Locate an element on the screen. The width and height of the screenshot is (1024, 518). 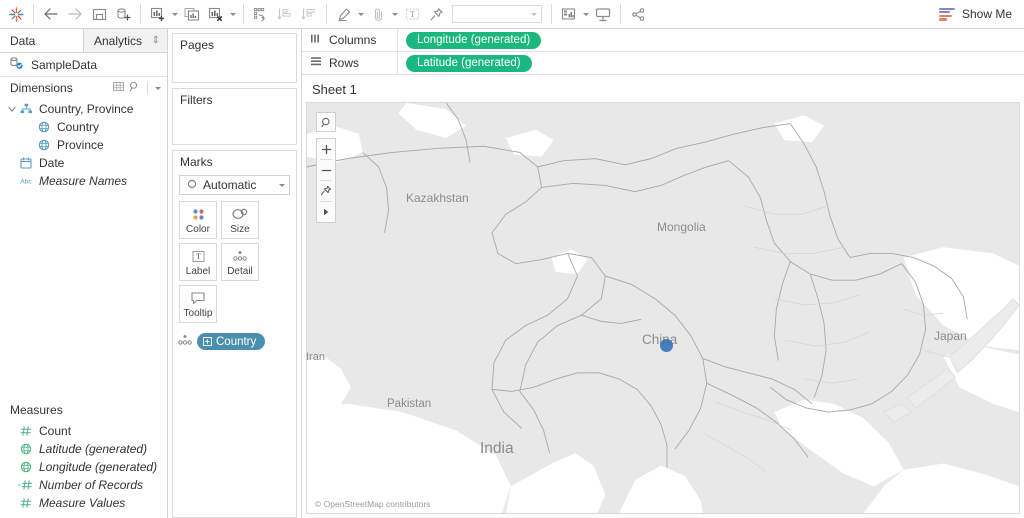
back-button is located at coordinates (51, 14).